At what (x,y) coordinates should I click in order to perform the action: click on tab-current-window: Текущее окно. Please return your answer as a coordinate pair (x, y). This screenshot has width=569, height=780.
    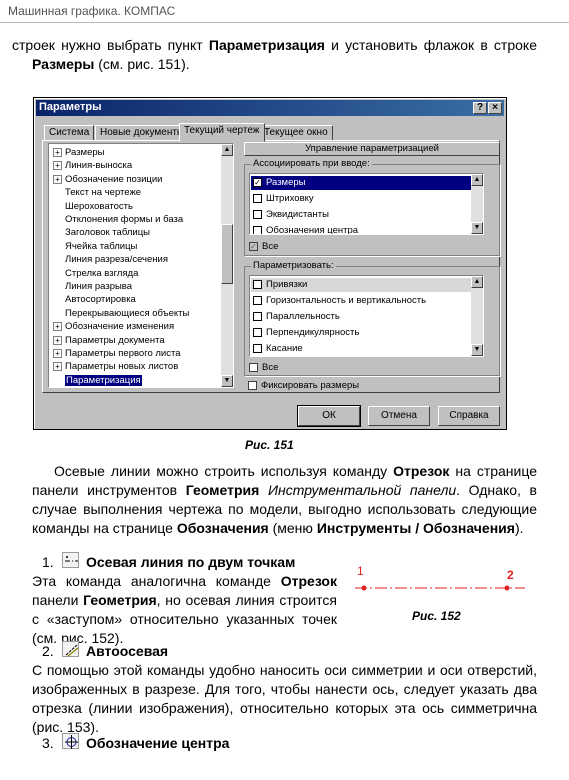
    Looking at the image, I should click on (296, 133).